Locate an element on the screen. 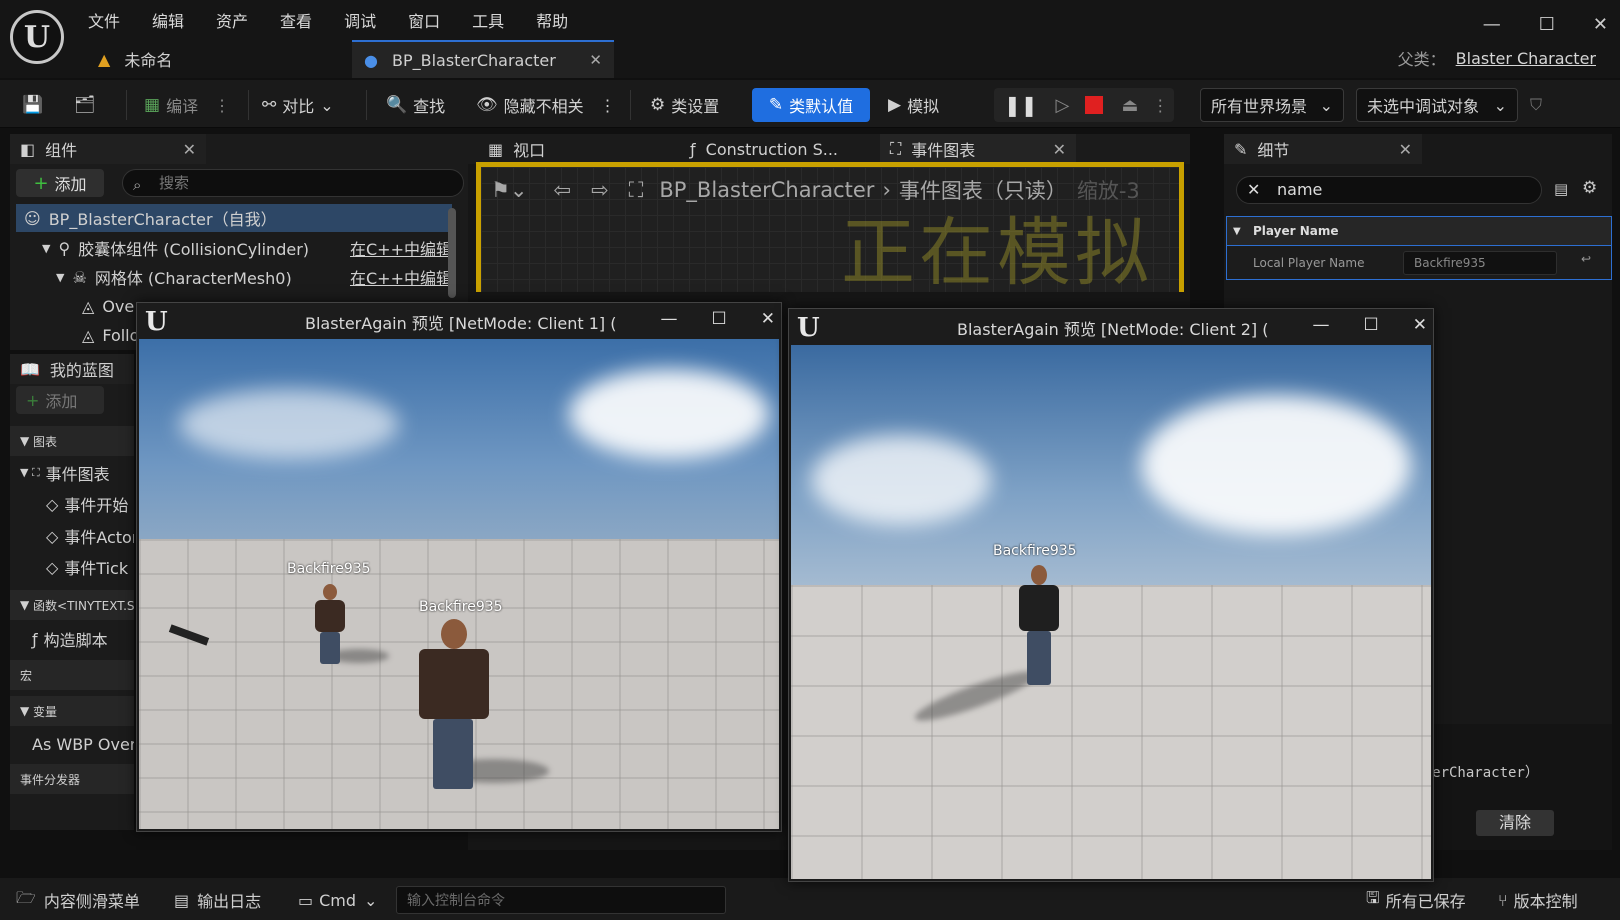  character-near is located at coordinates (454, 704).